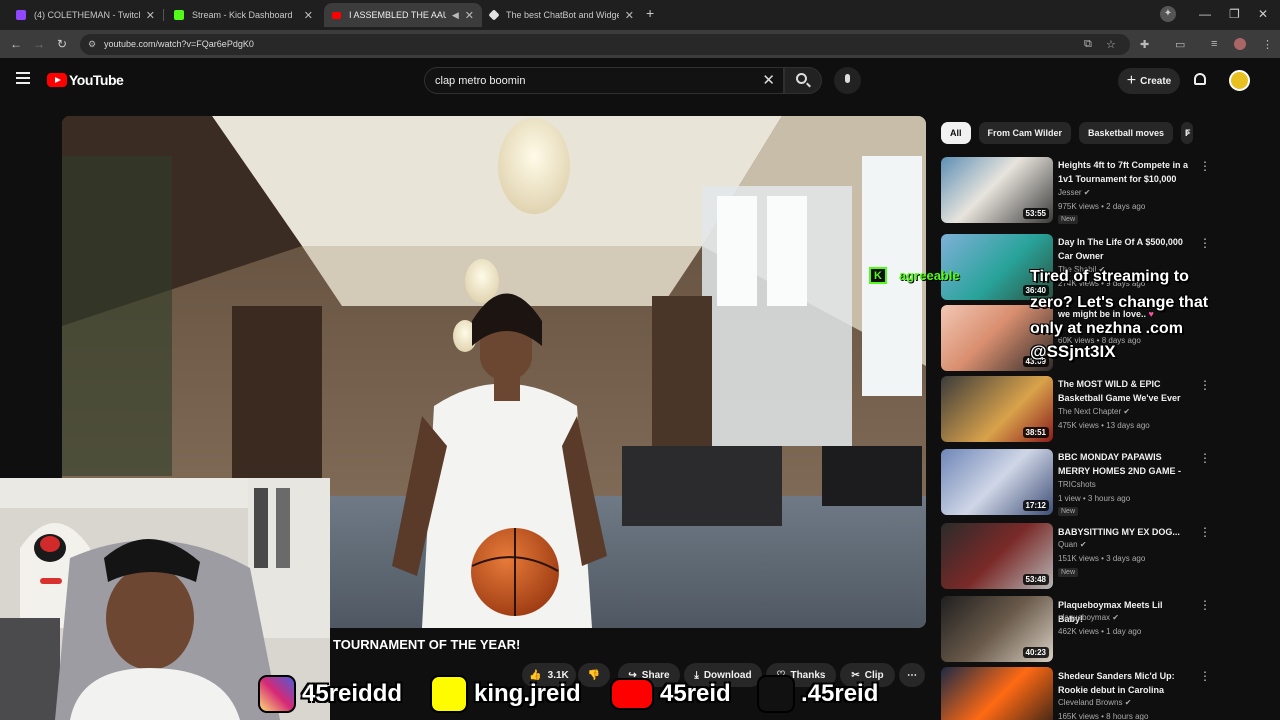 The width and height of the screenshot is (1280, 720). Describe the element at coordinates (776, 694) in the screenshot. I see `tiktok-icon` at that location.